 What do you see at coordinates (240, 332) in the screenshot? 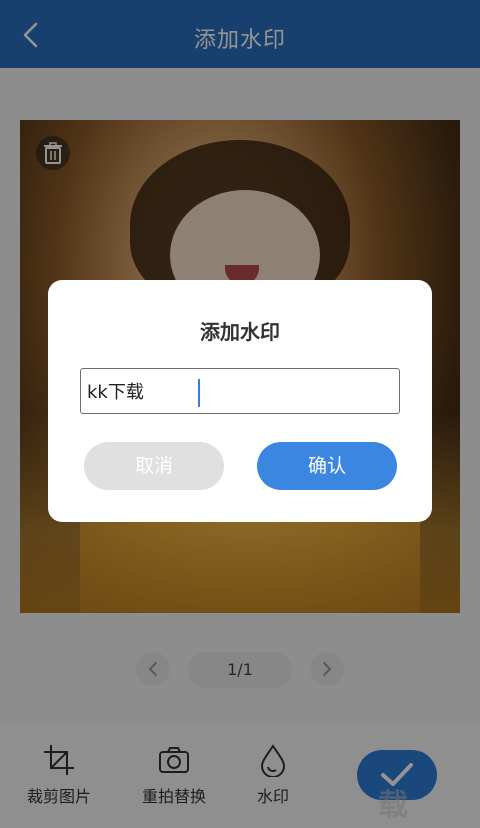
I see `dialog-title: 添加水印` at bounding box center [240, 332].